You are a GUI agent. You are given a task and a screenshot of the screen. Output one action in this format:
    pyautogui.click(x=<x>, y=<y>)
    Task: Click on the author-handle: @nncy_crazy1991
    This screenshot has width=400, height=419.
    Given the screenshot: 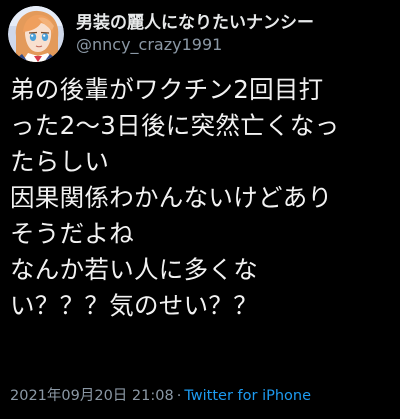 What is the action you would take?
    pyautogui.click(x=195, y=45)
    